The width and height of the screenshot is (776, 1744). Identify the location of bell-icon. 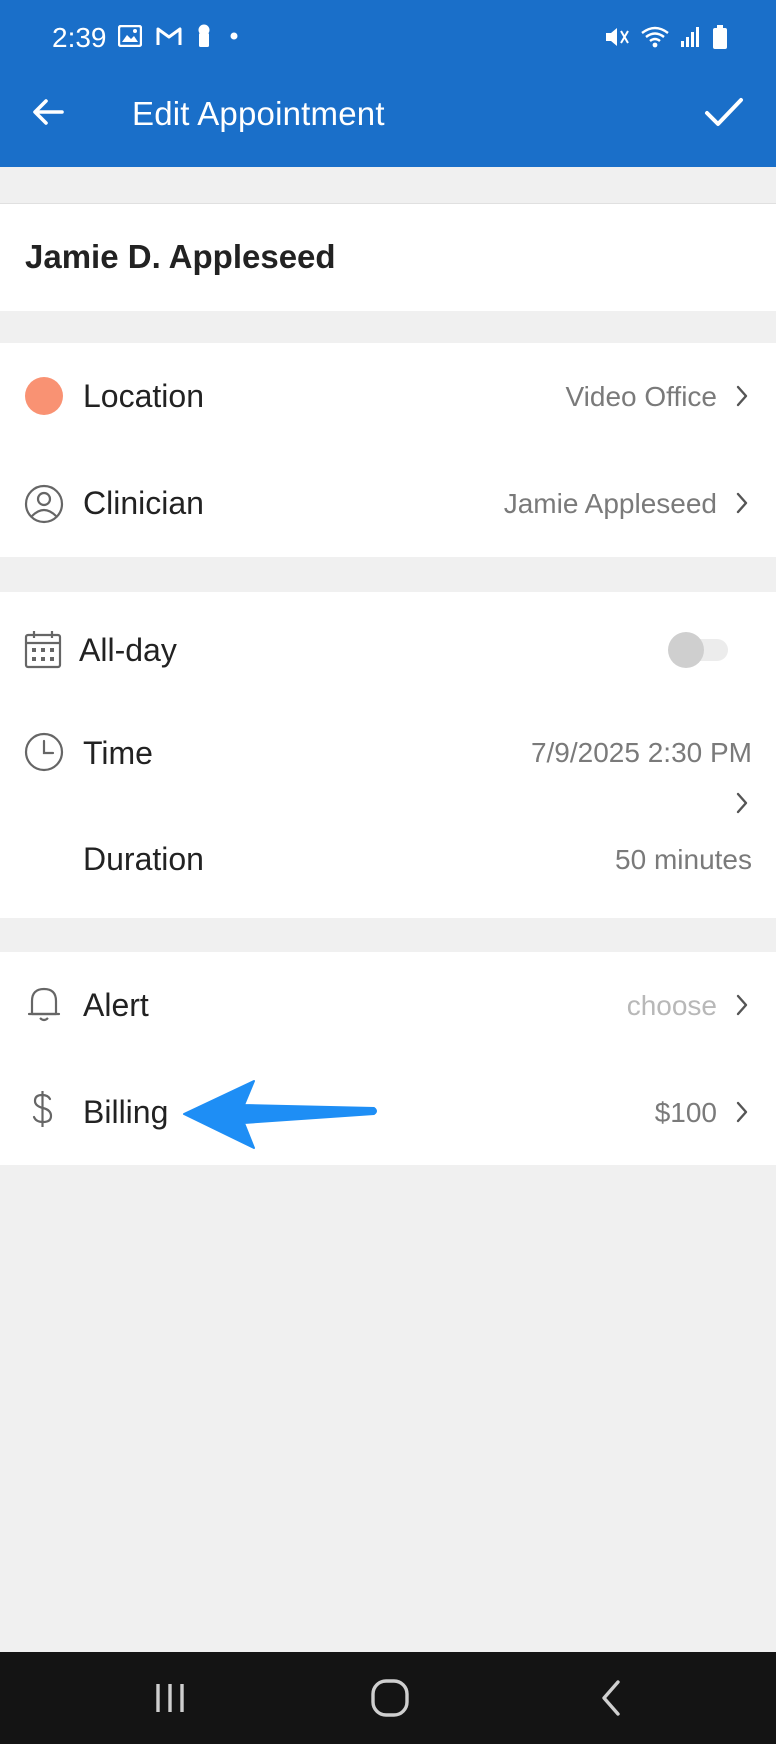
(44, 1004).